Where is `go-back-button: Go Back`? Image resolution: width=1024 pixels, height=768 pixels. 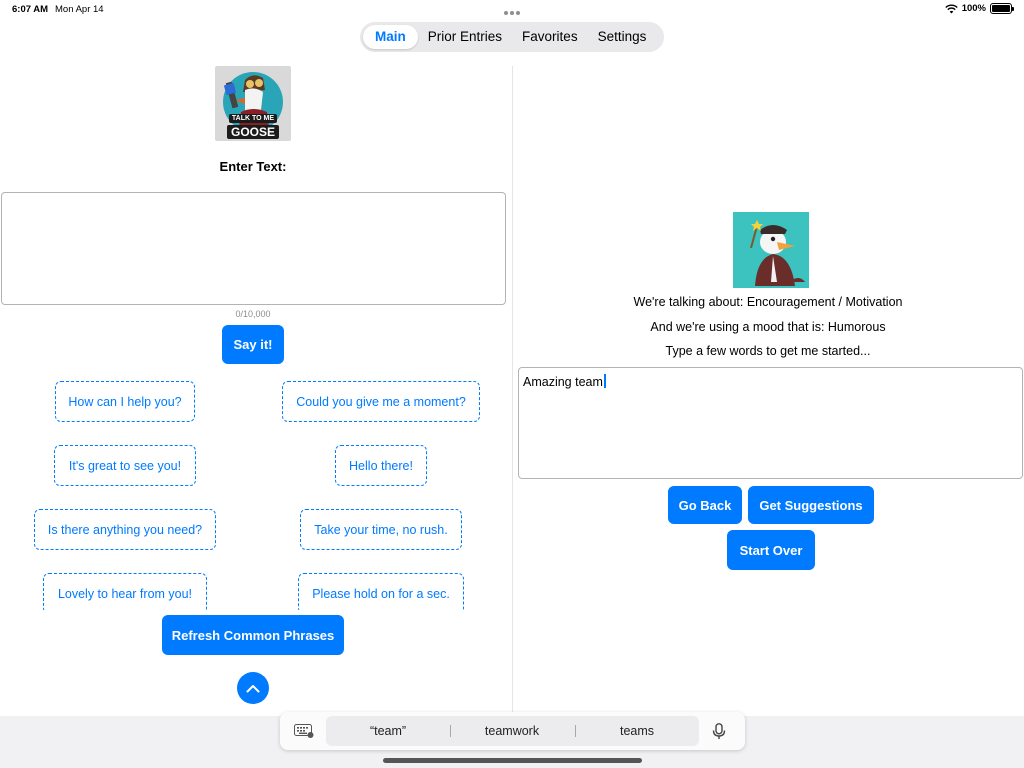
go-back-button: Go Back is located at coordinates (705, 505).